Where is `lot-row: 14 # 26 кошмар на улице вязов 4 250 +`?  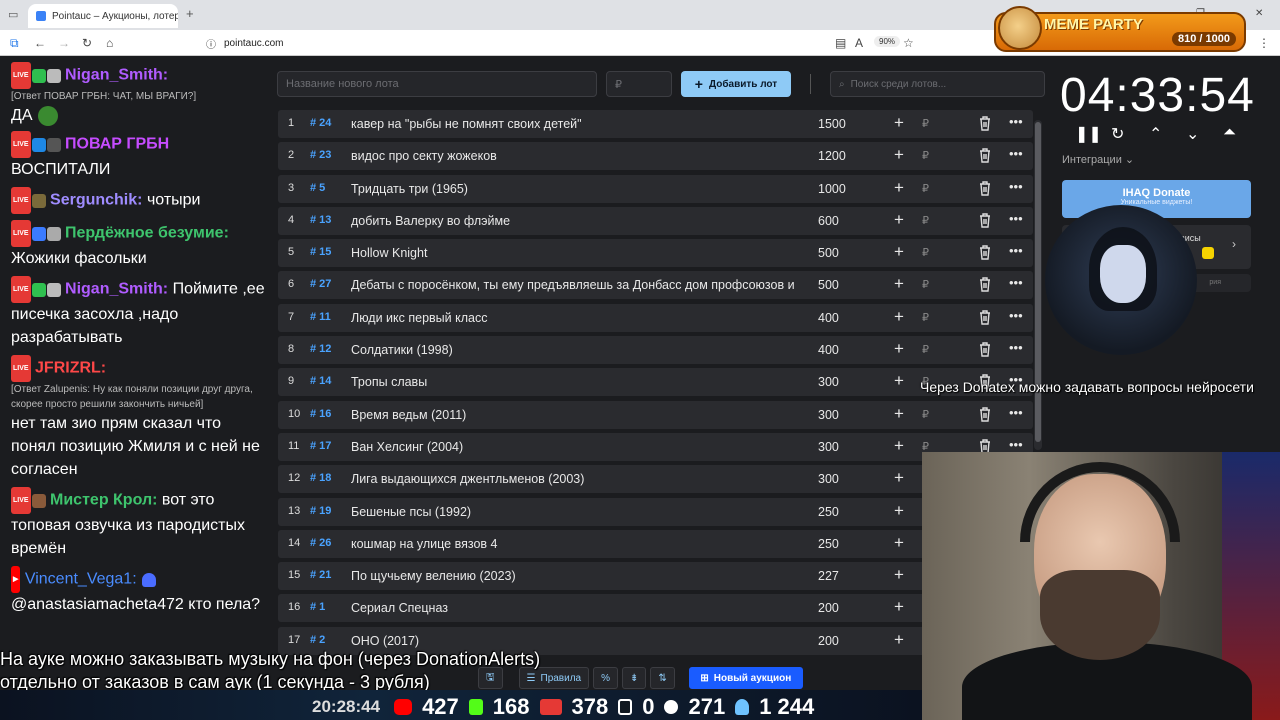 lot-row: 14 # 26 кошмар на улице вязов 4 250 + is located at coordinates (655, 543).